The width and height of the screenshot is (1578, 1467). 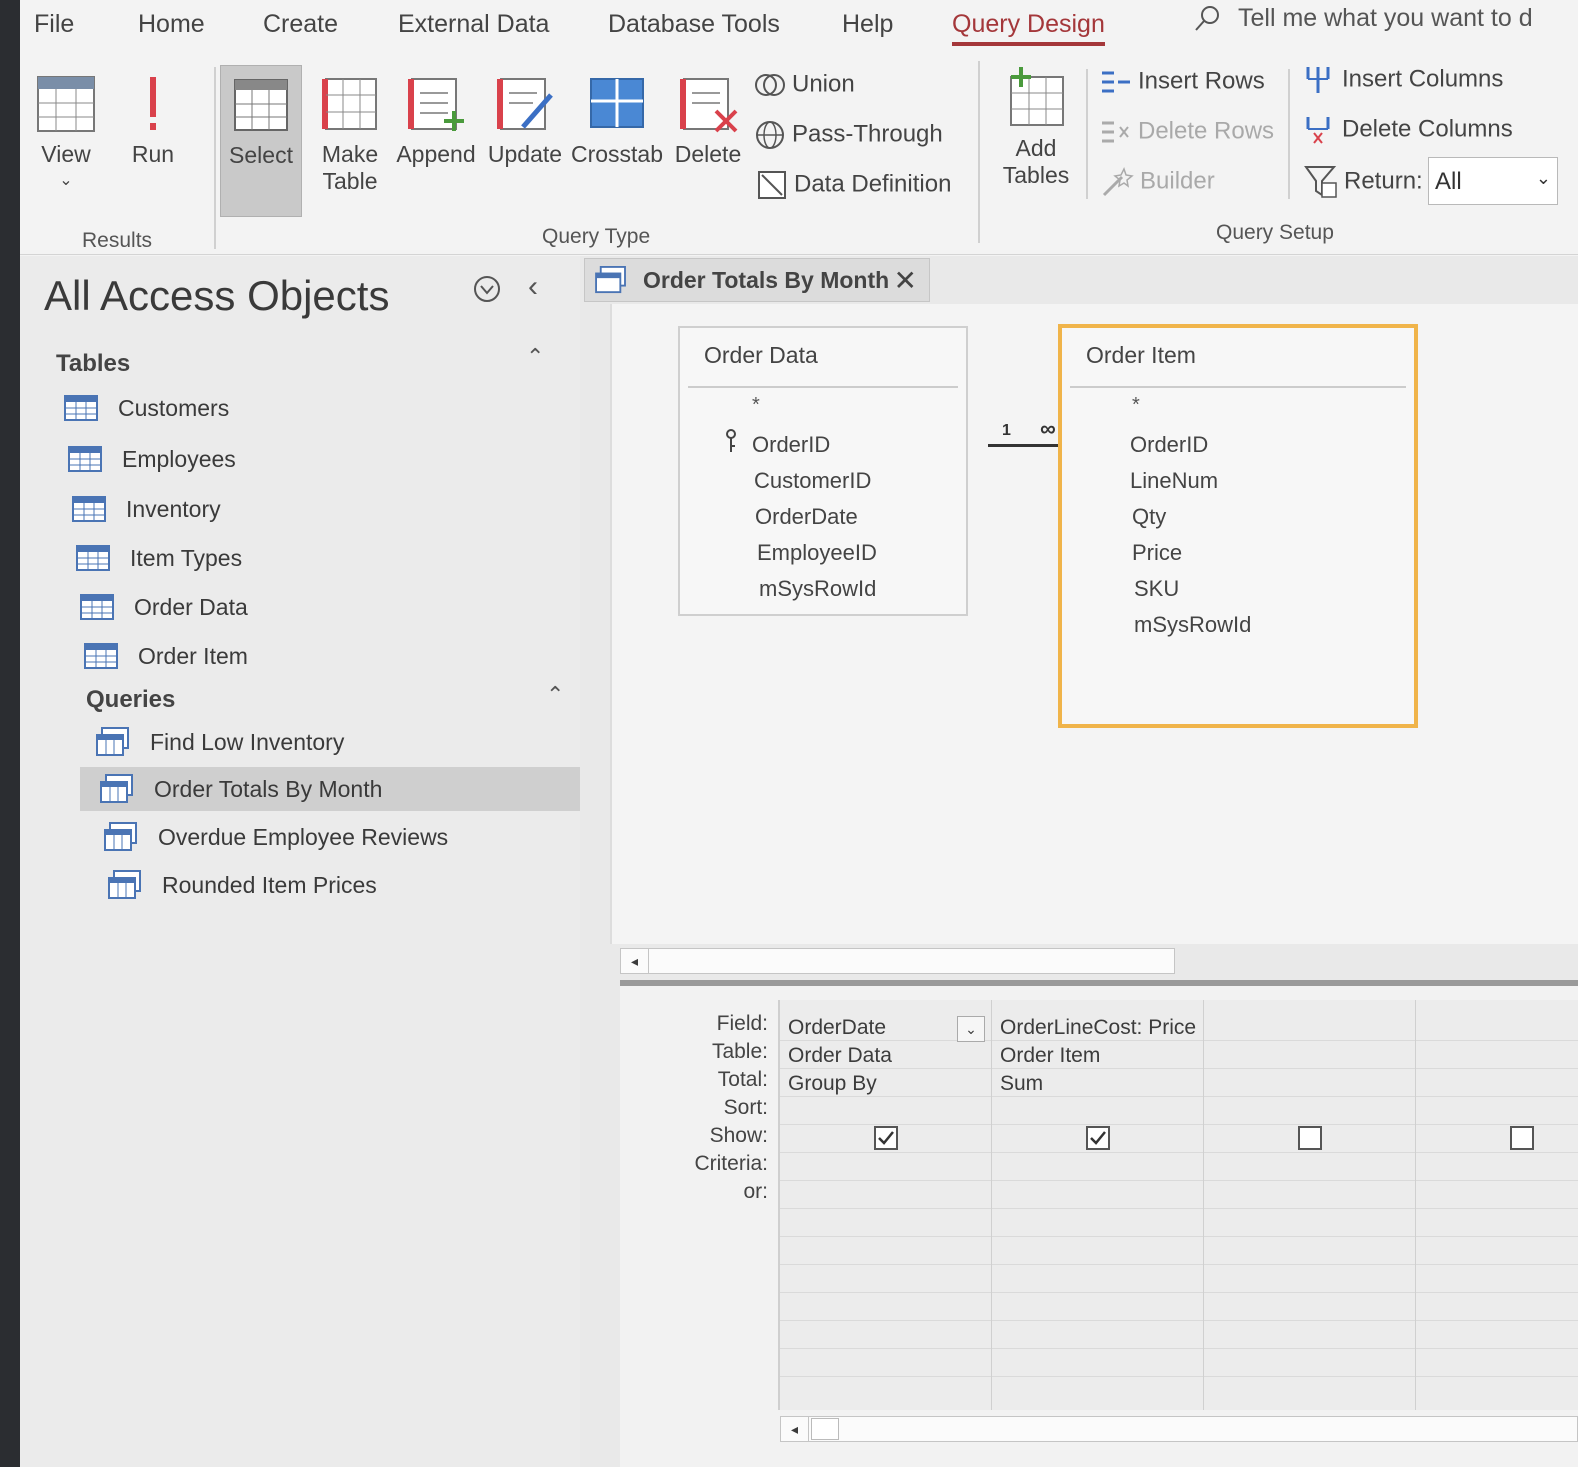 I want to click on union-button: Union, so click(x=804, y=85).